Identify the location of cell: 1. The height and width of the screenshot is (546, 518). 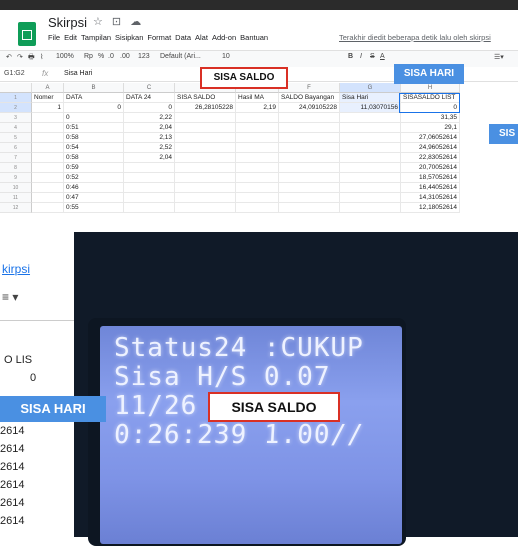
(48, 108).